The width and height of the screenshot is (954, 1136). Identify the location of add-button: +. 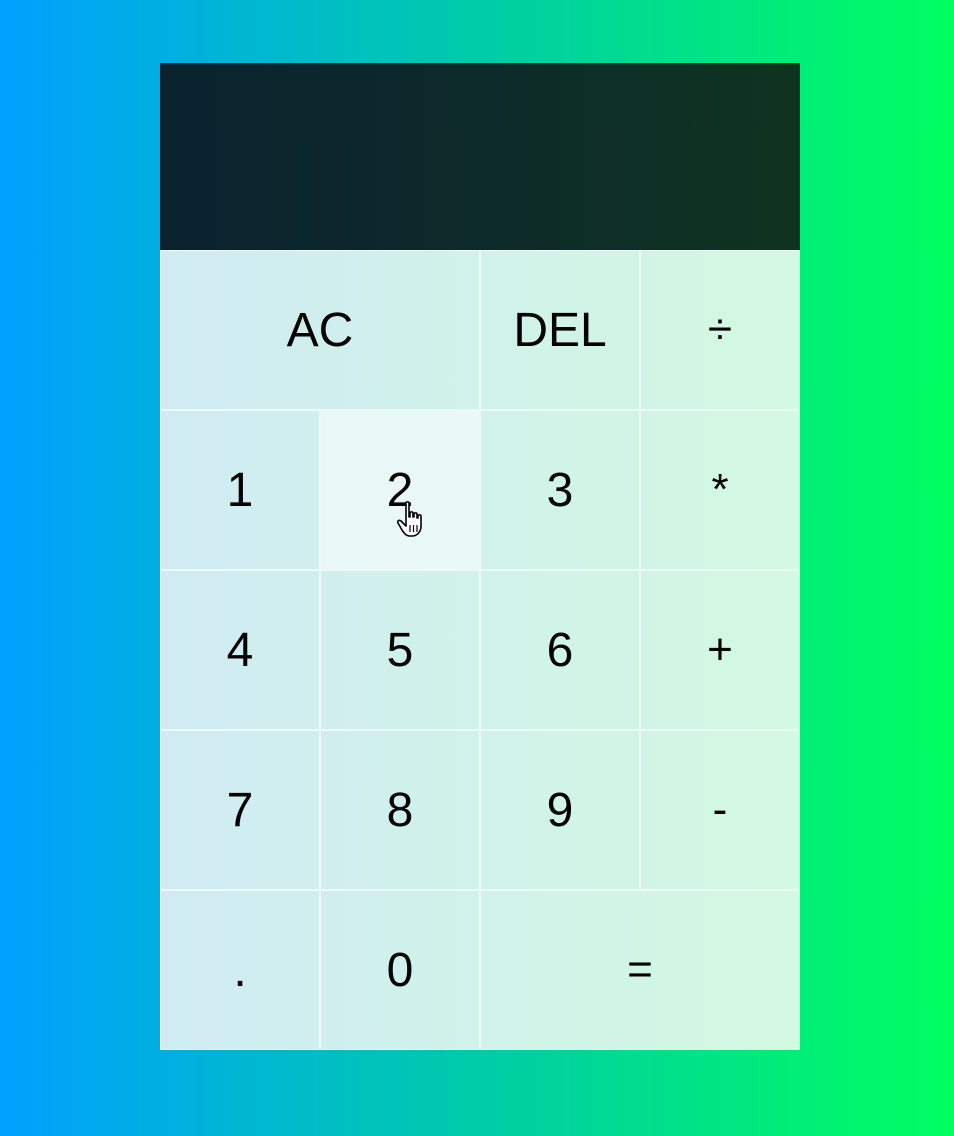
(720, 650).